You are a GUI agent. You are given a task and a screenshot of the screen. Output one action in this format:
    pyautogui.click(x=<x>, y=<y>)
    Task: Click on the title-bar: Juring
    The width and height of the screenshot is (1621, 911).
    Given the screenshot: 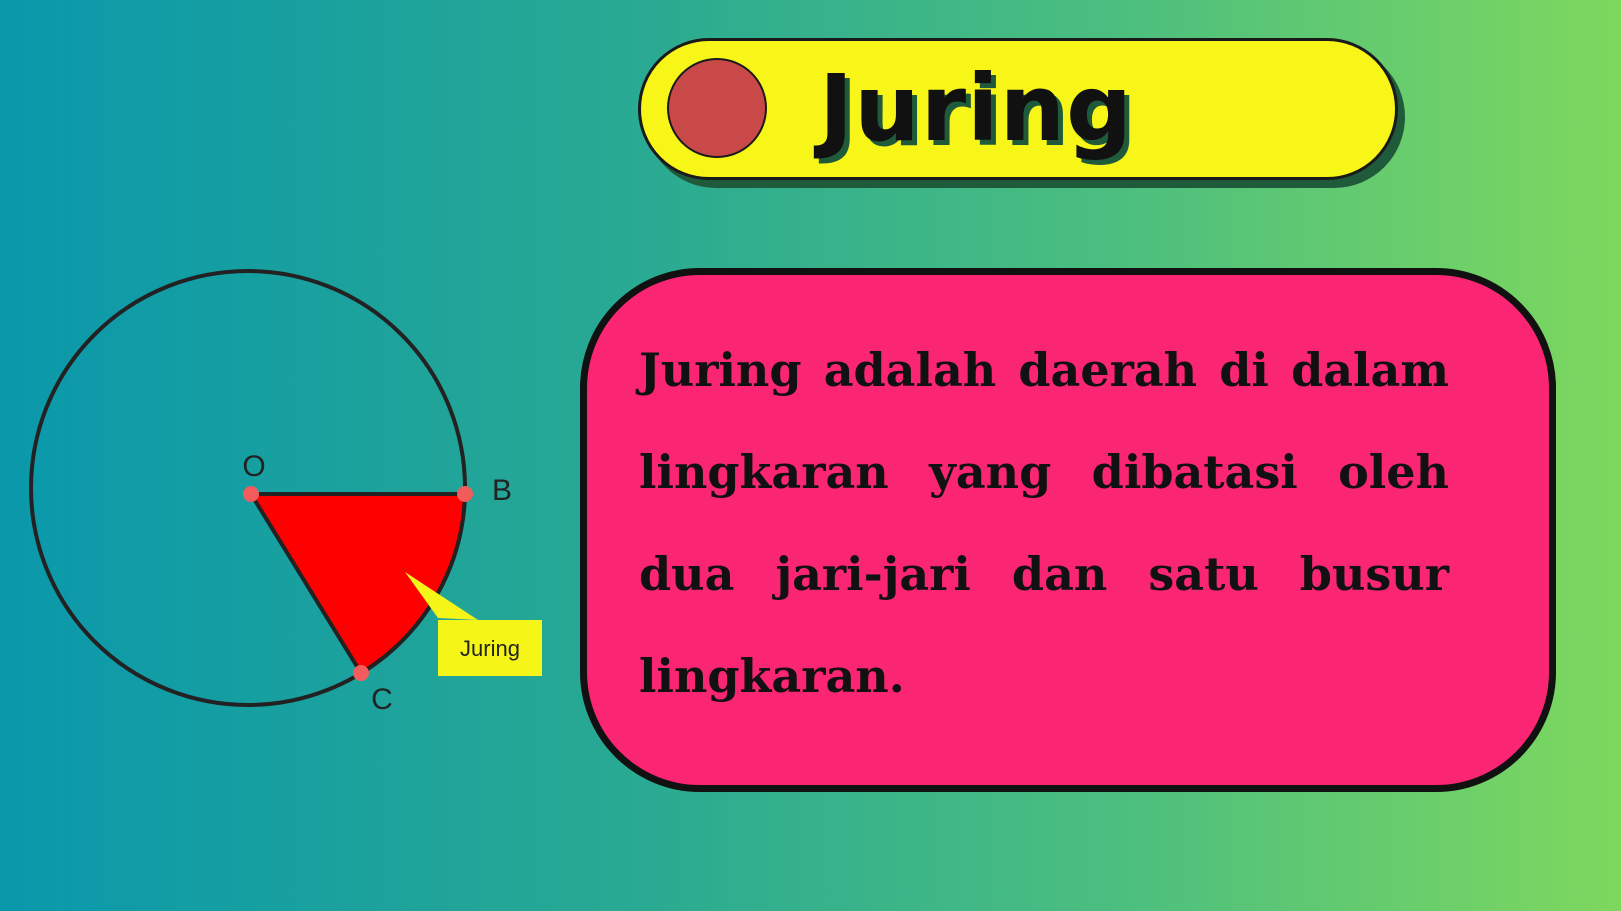 What is the action you would take?
    pyautogui.click(x=1018, y=109)
    